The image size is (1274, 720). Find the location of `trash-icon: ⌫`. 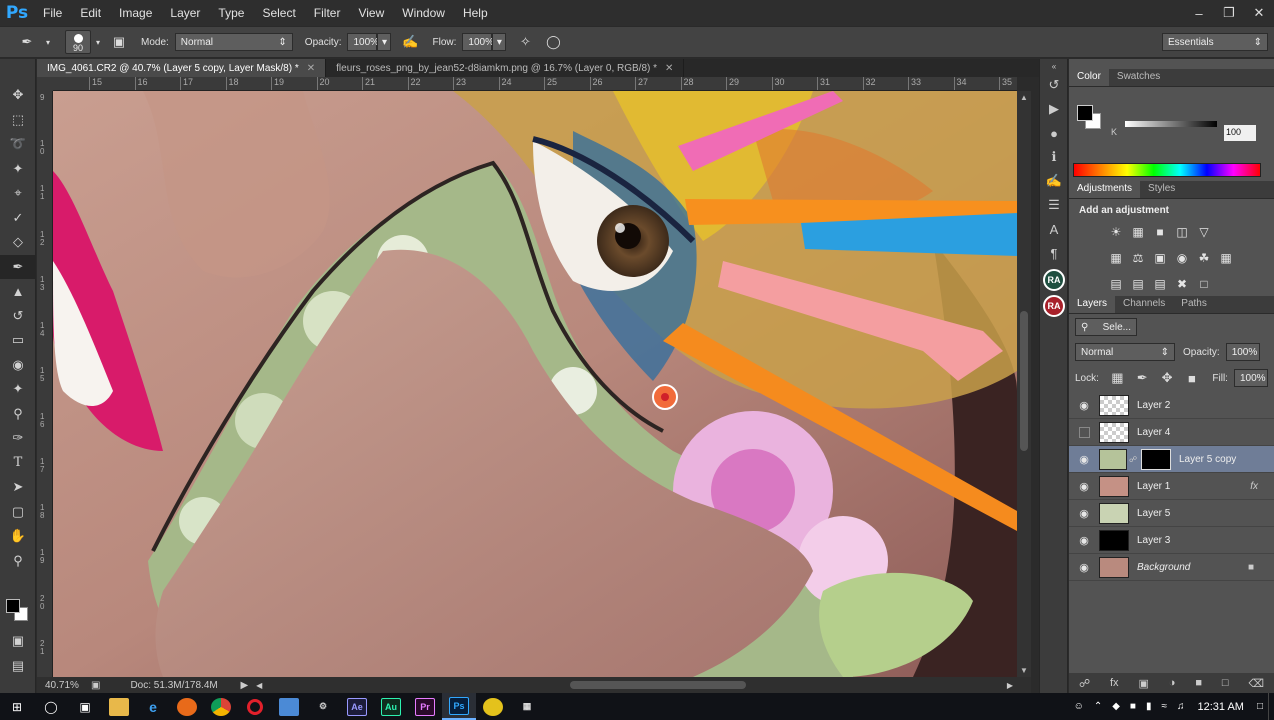

trash-icon: ⌫ is located at coordinates (1256, 683).